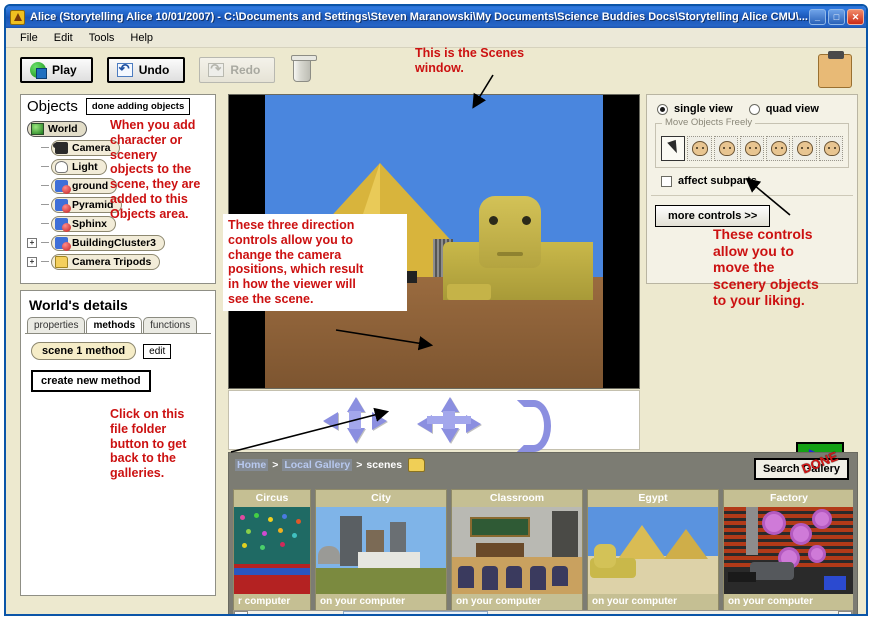  I want to click on done-adding-objects-button: done adding objects, so click(138, 106).